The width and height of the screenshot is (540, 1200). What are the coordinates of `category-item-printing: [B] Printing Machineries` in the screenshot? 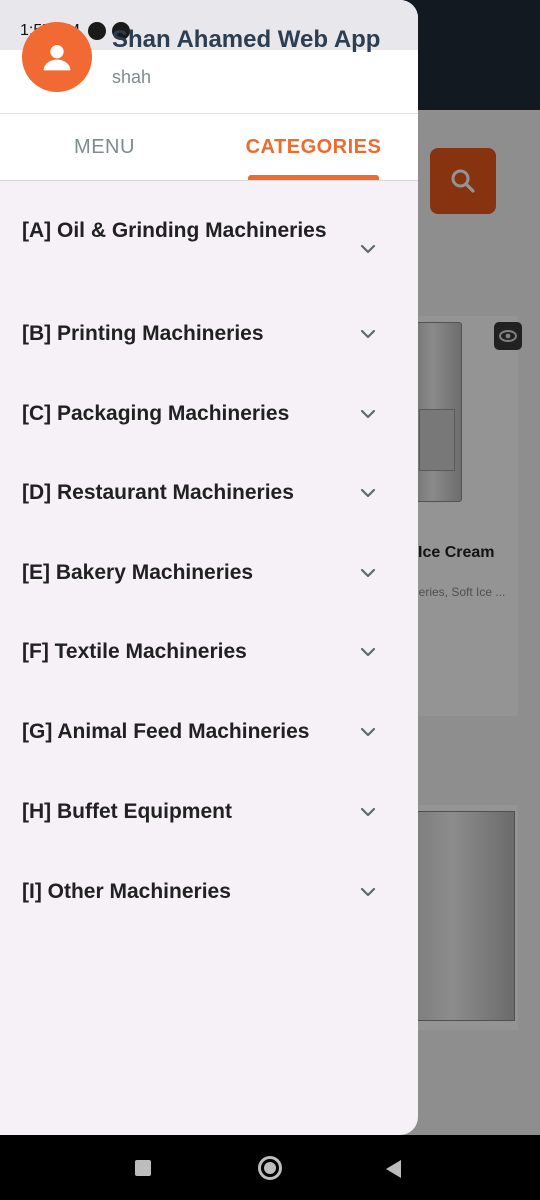 It's located at (187, 333).